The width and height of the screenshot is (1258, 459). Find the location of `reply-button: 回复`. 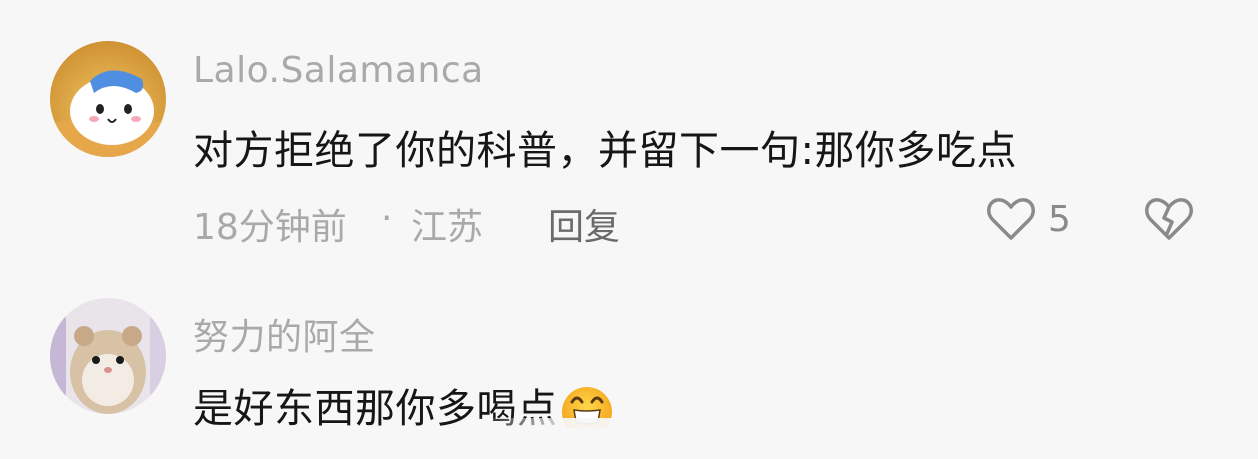

reply-button: 回复 is located at coordinates (584, 224).